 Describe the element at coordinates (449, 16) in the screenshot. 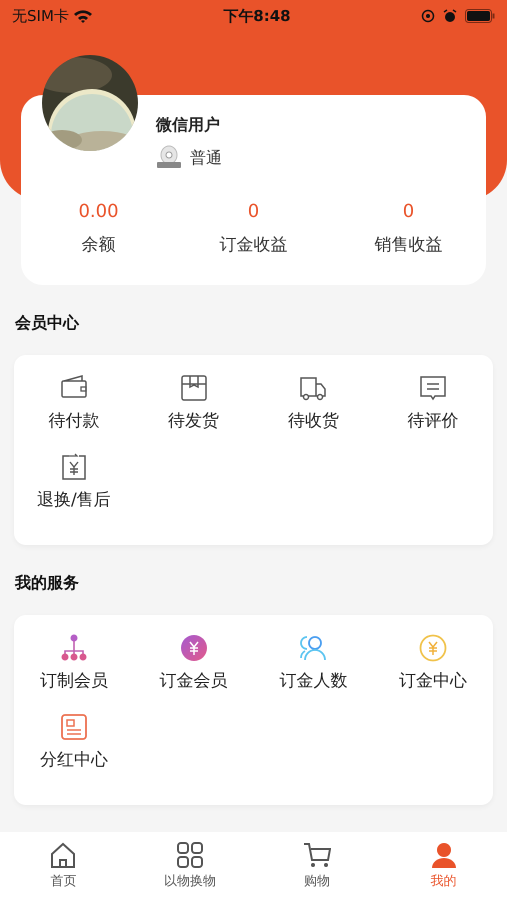

I see `alarm-icon` at that location.